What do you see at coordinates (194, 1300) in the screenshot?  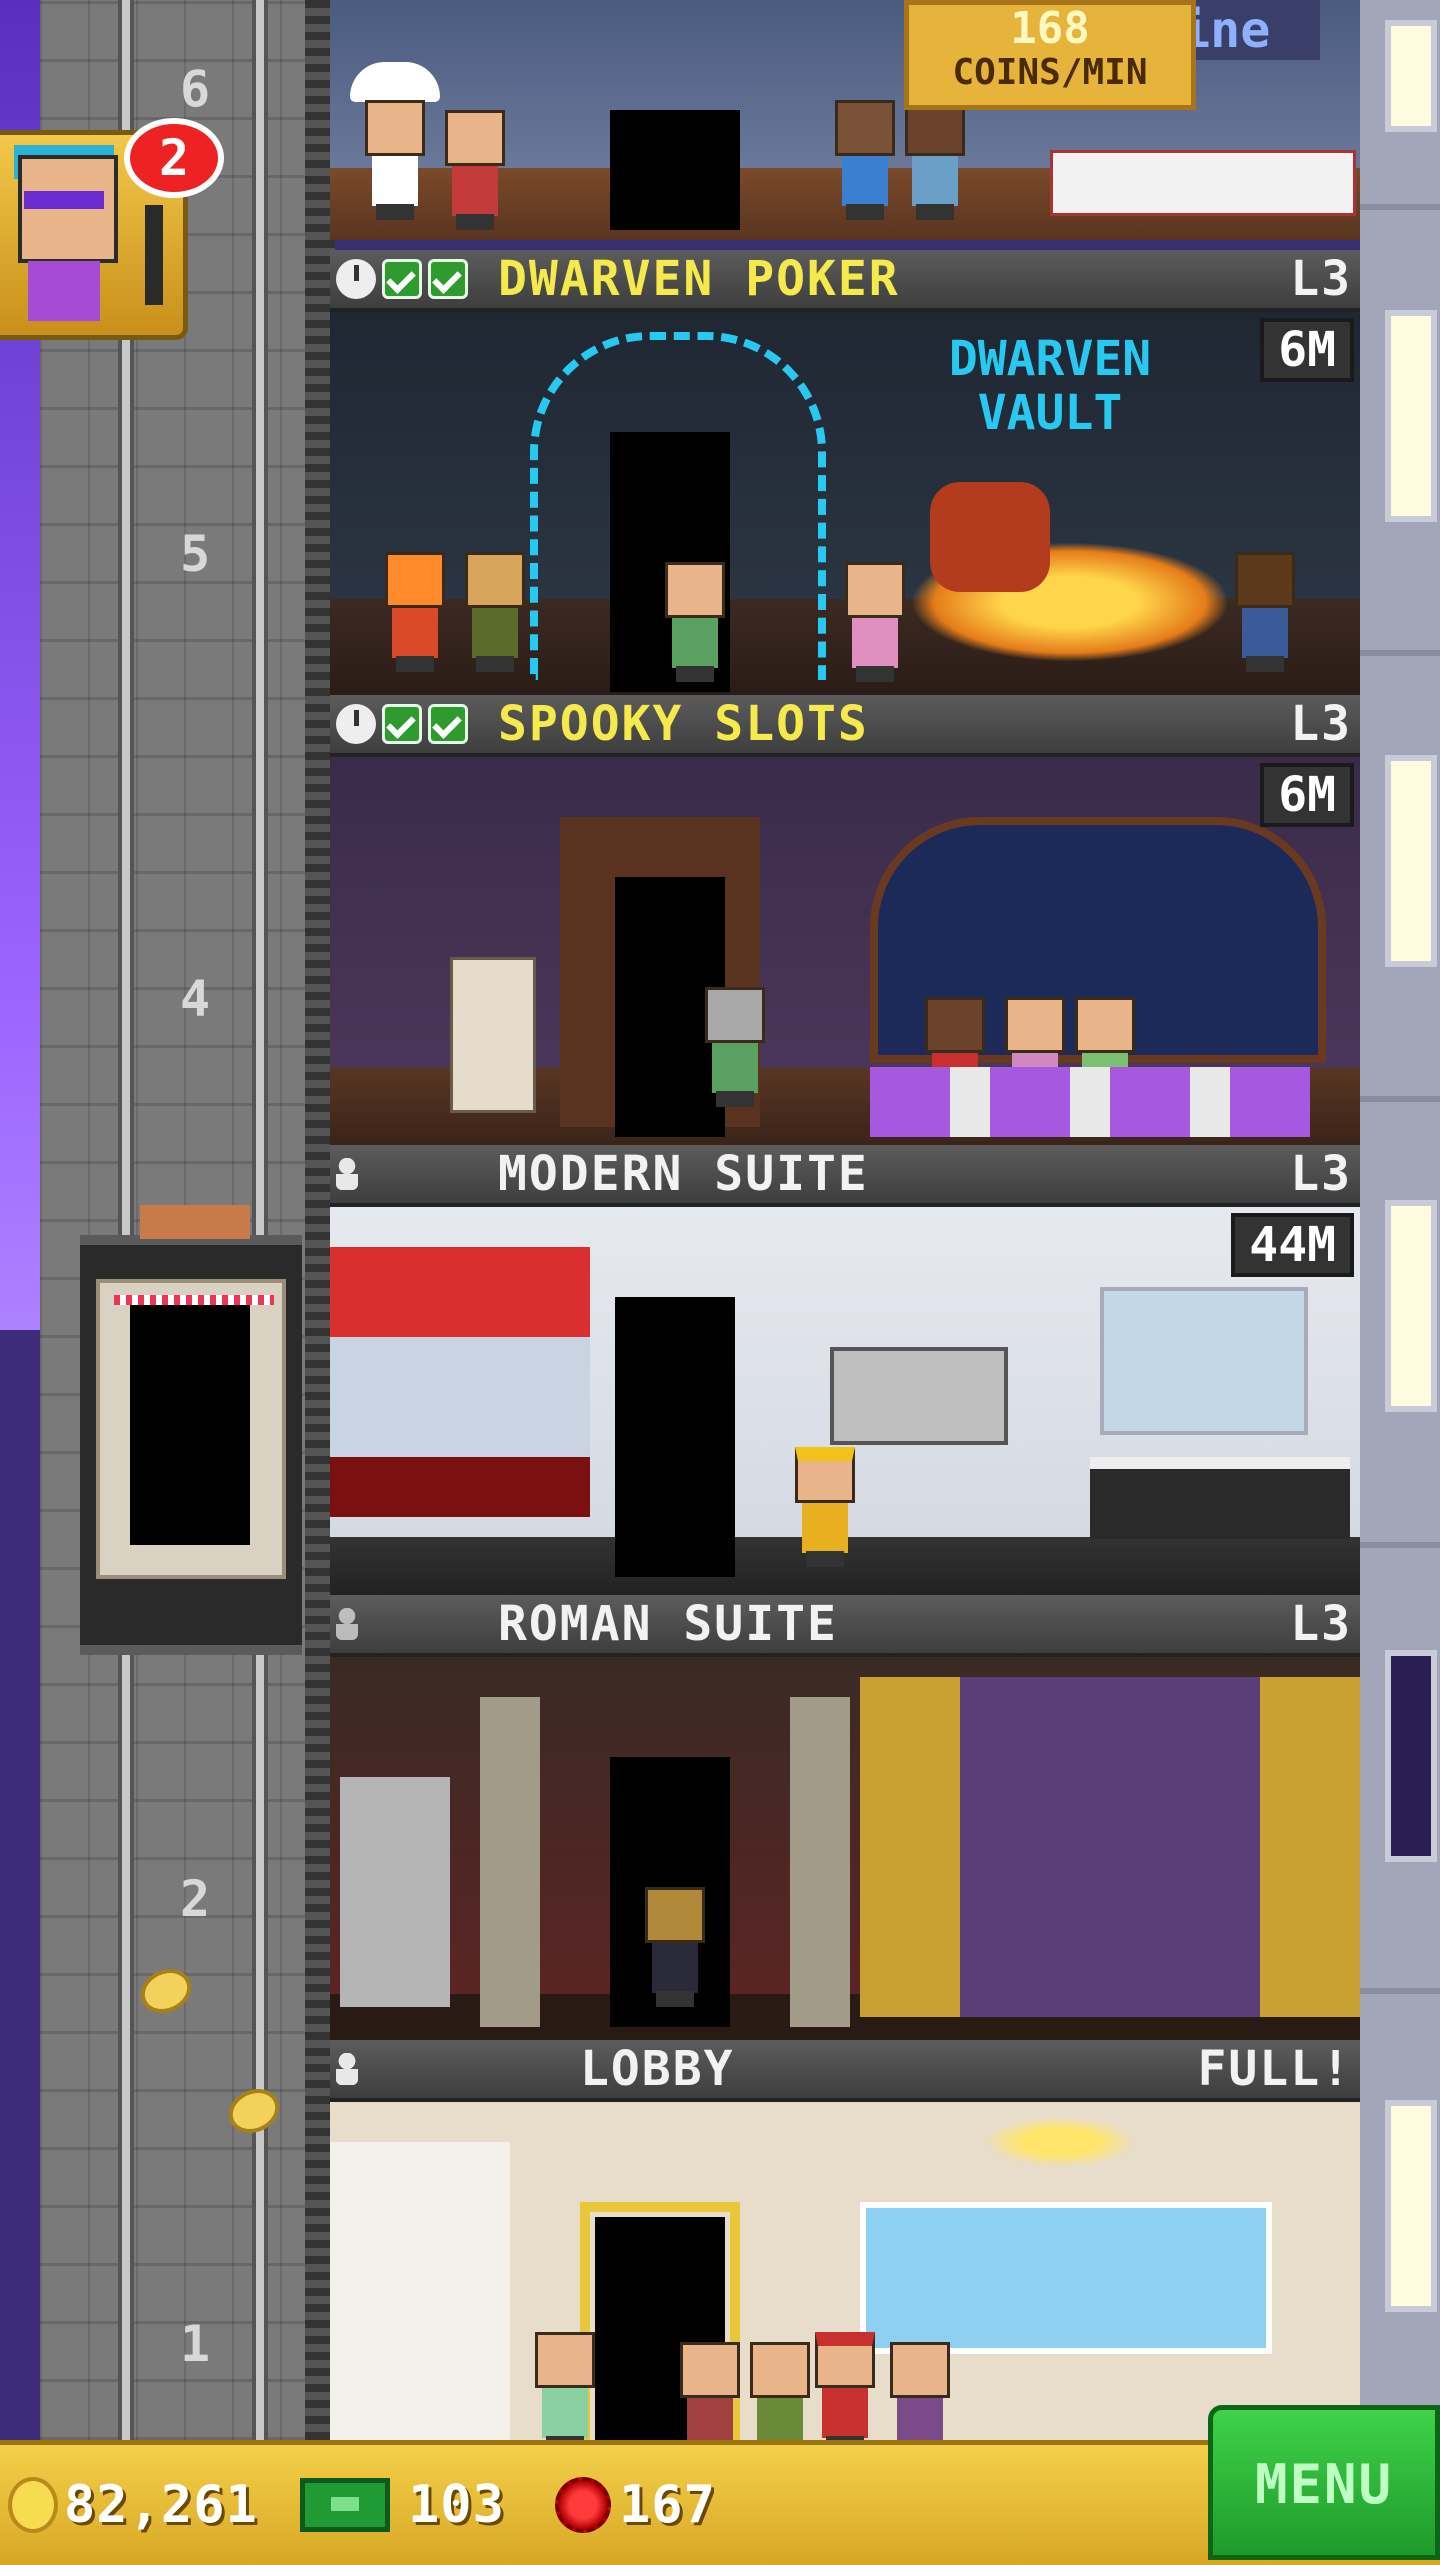 I see `elevator-strip` at bounding box center [194, 1300].